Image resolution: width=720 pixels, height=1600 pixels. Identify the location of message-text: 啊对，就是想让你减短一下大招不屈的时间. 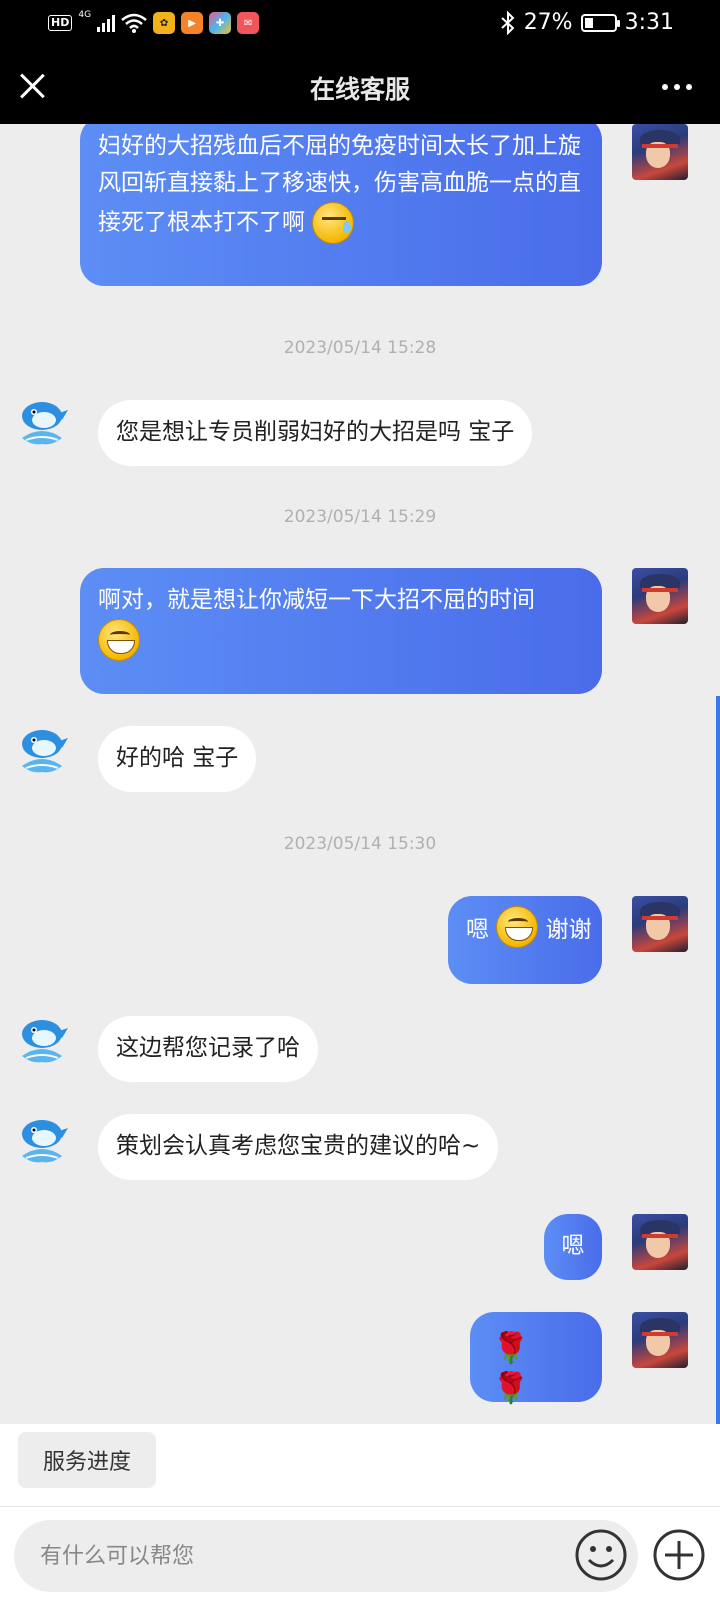
(316, 600).